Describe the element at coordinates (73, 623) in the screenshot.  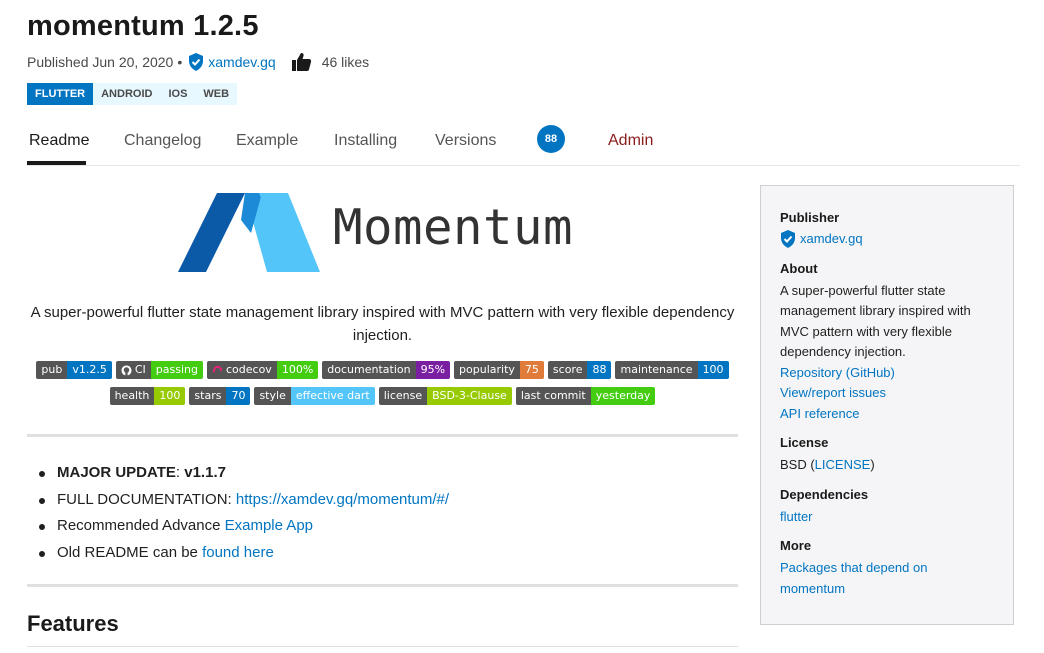
I see `features-heading: Features` at that location.